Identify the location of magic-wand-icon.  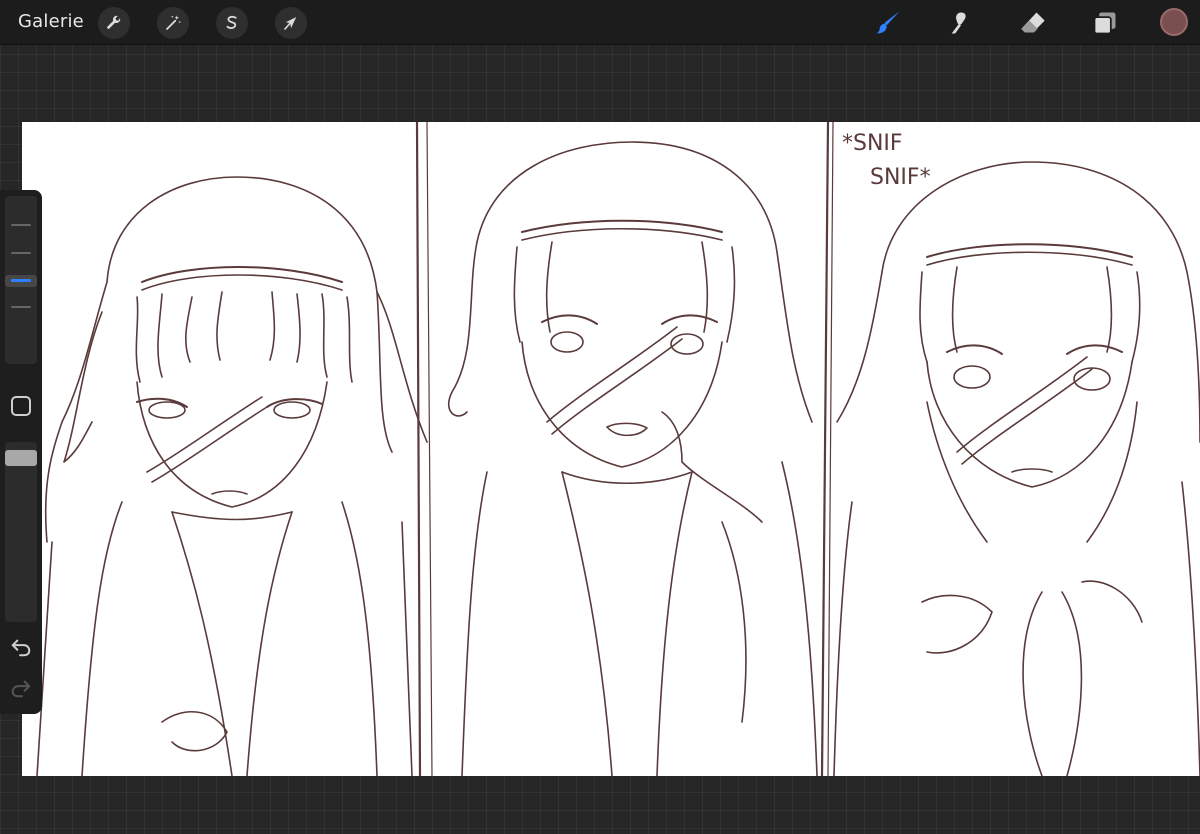
(174, 22).